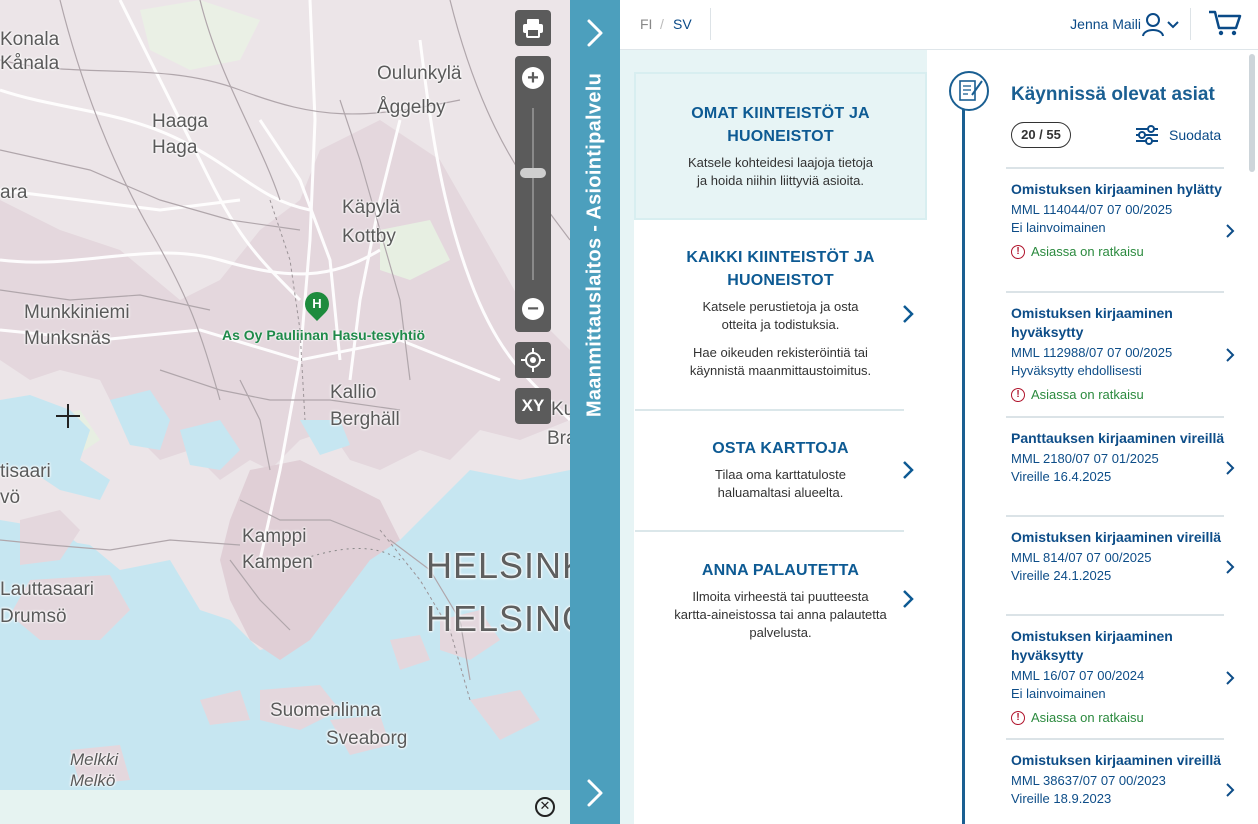 The width and height of the screenshot is (1258, 824). What do you see at coordinates (682, 24) in the screenshot?
I see `language-sv-link: SV` at bounding box center [682, 24].